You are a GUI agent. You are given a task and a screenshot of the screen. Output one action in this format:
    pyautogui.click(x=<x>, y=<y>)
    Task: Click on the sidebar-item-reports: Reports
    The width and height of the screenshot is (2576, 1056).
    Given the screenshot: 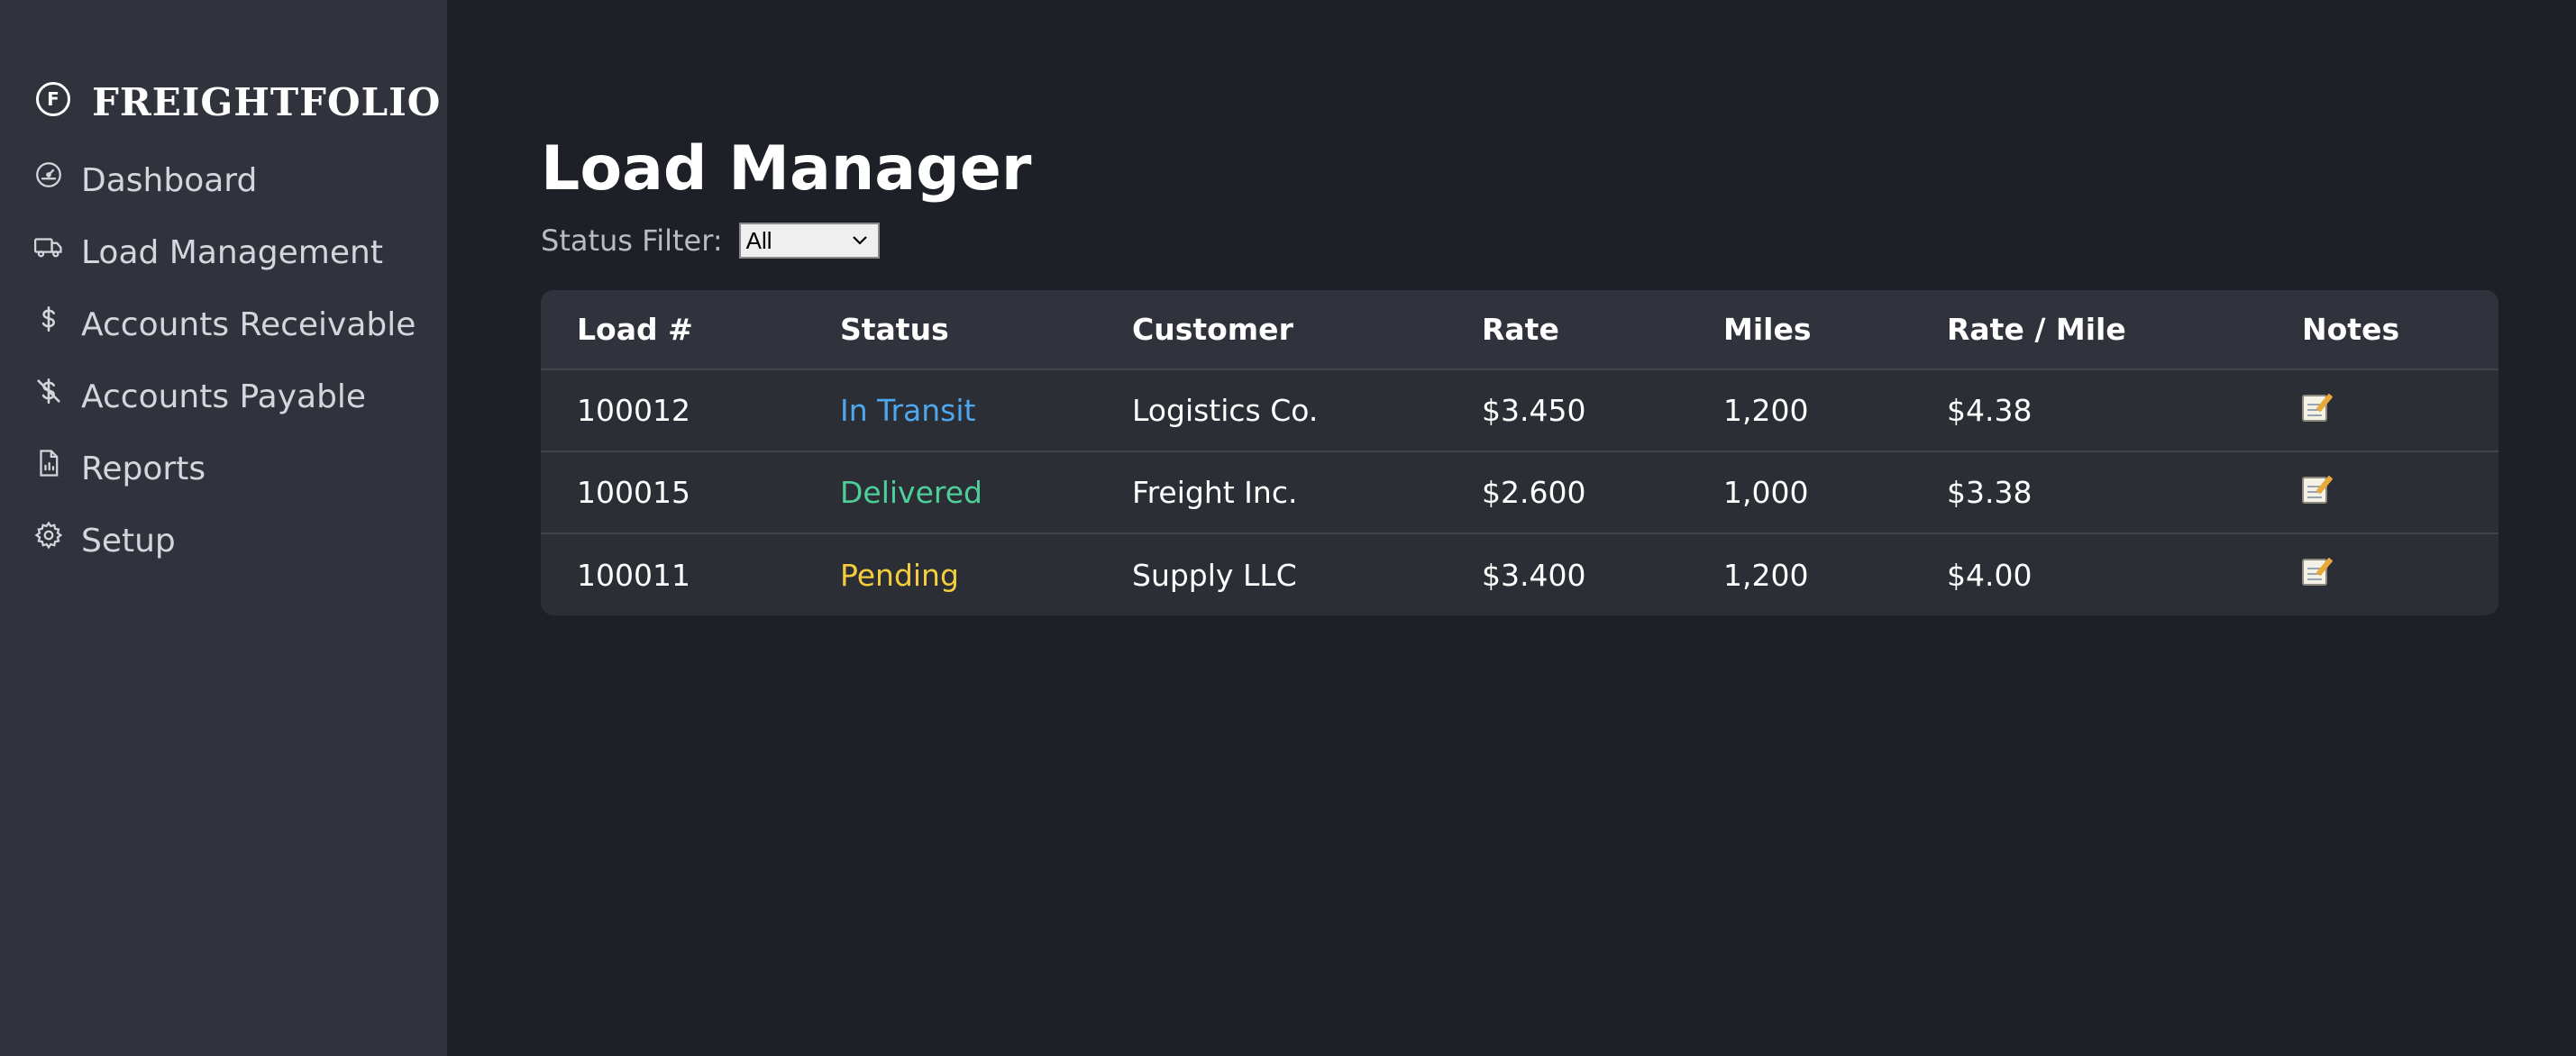 What is the action you would take?
    pyautogui.click(x=223, y=468)
    